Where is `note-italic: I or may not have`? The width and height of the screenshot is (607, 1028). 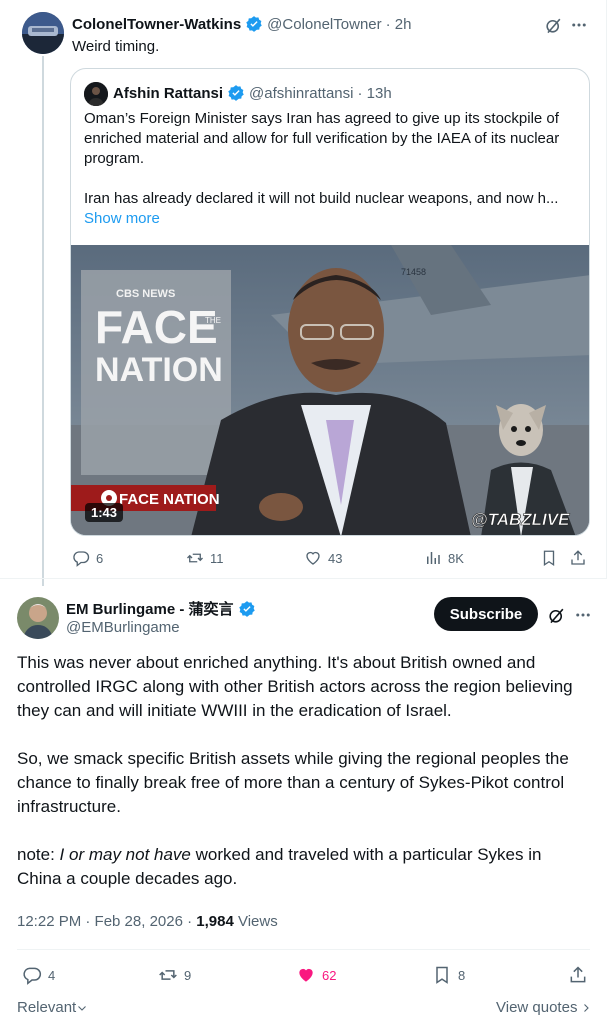 note-italic: I or may not have is located at coordinates (125, 854).